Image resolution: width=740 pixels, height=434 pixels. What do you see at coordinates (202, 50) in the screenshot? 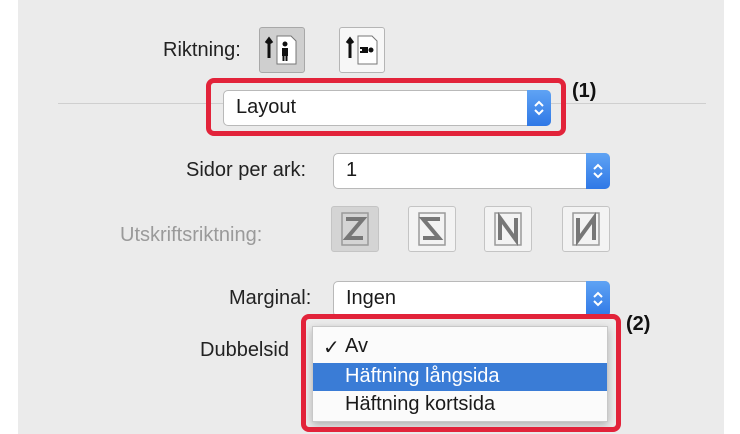
I see `orientation-label: Riktning:` at bounding box center [202, 50].